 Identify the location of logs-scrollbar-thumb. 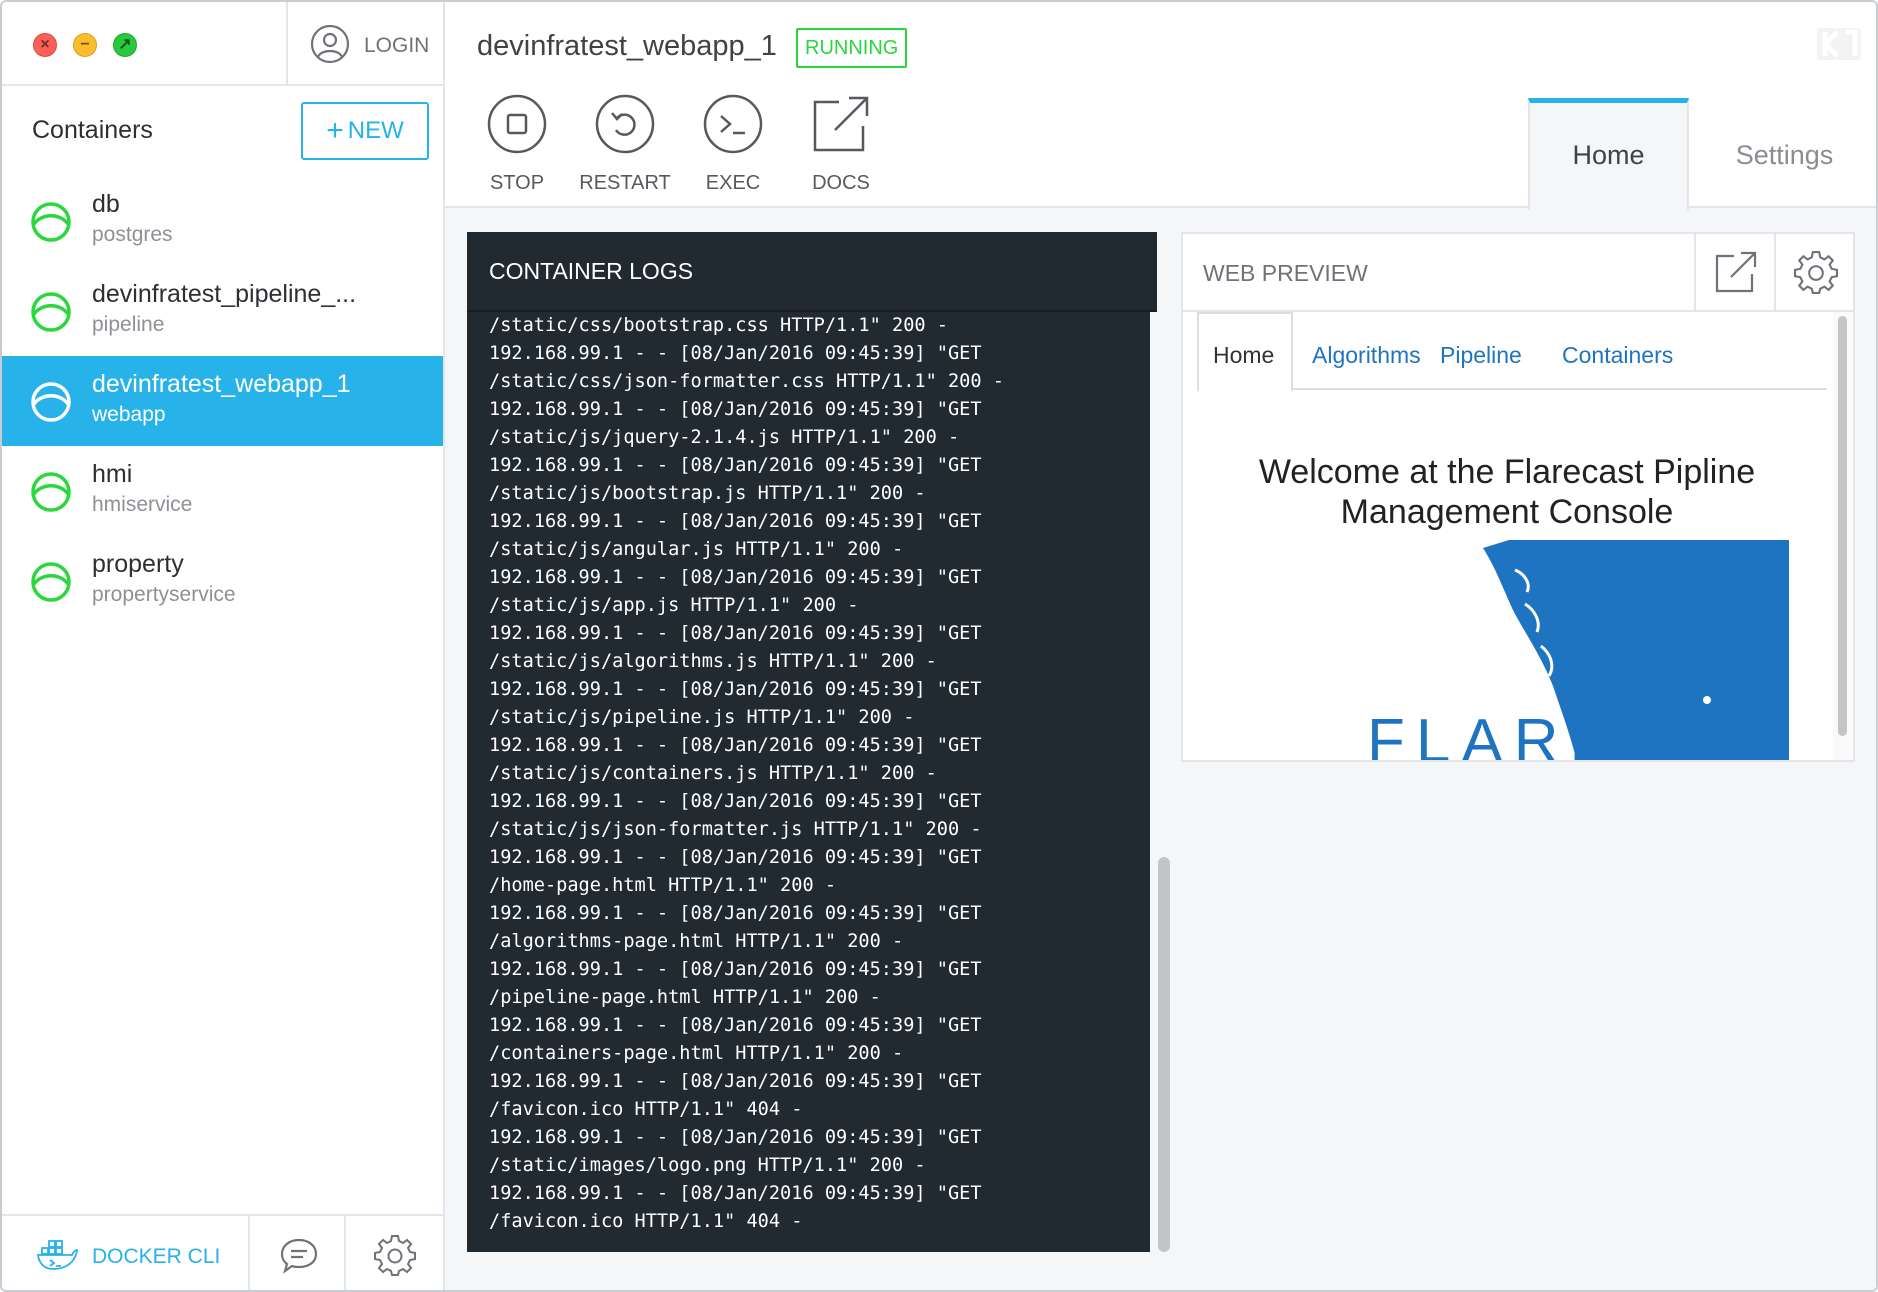
(1164, 1054).